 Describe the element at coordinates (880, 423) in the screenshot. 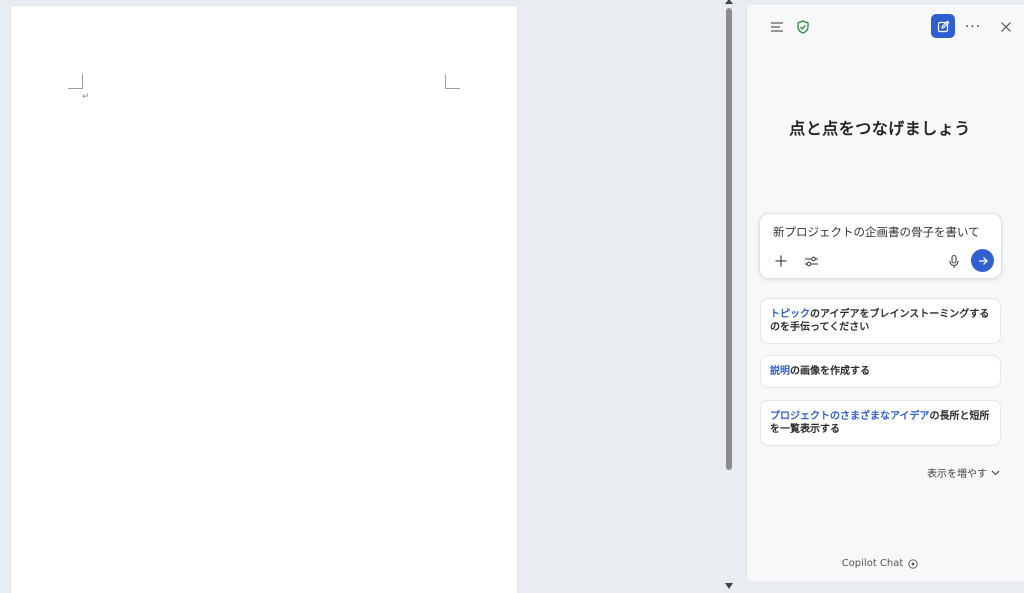

I see `suggestion-card-pros-cons: プロジェクトのさまざまなアイデアの長所と短所を一覧表示する` at that location.